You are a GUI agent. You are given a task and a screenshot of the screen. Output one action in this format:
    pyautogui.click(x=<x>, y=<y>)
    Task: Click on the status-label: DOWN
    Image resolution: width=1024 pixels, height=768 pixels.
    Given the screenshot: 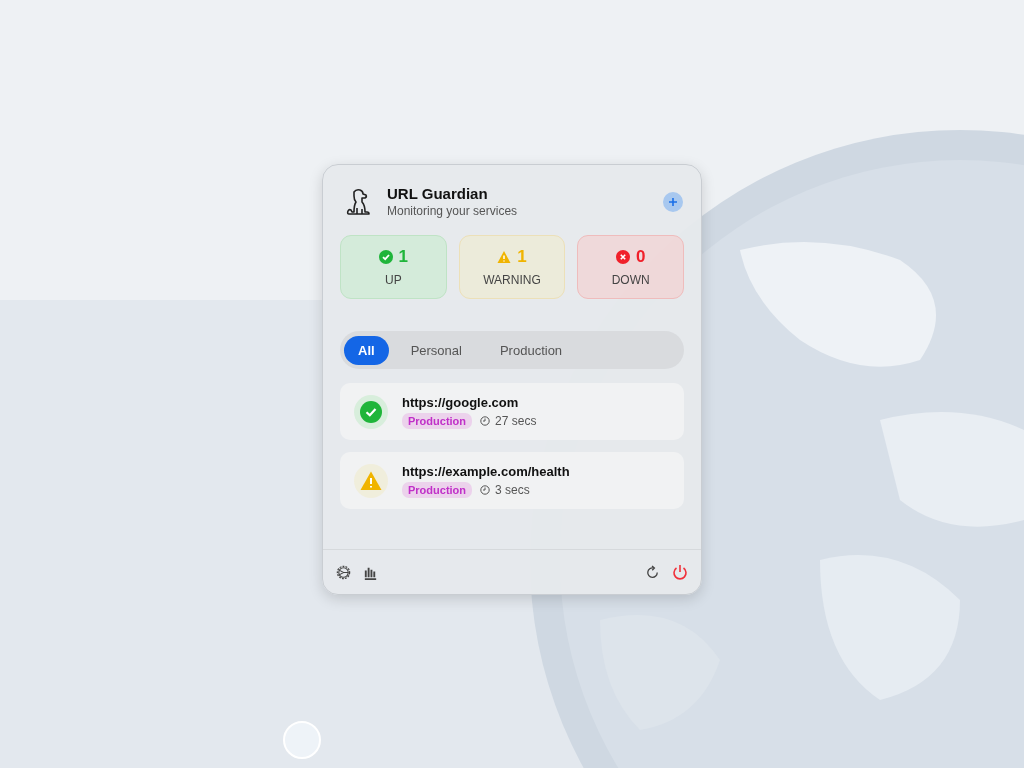 What is the action you would take?
    pyautogui.click(x=630, y=280)
    